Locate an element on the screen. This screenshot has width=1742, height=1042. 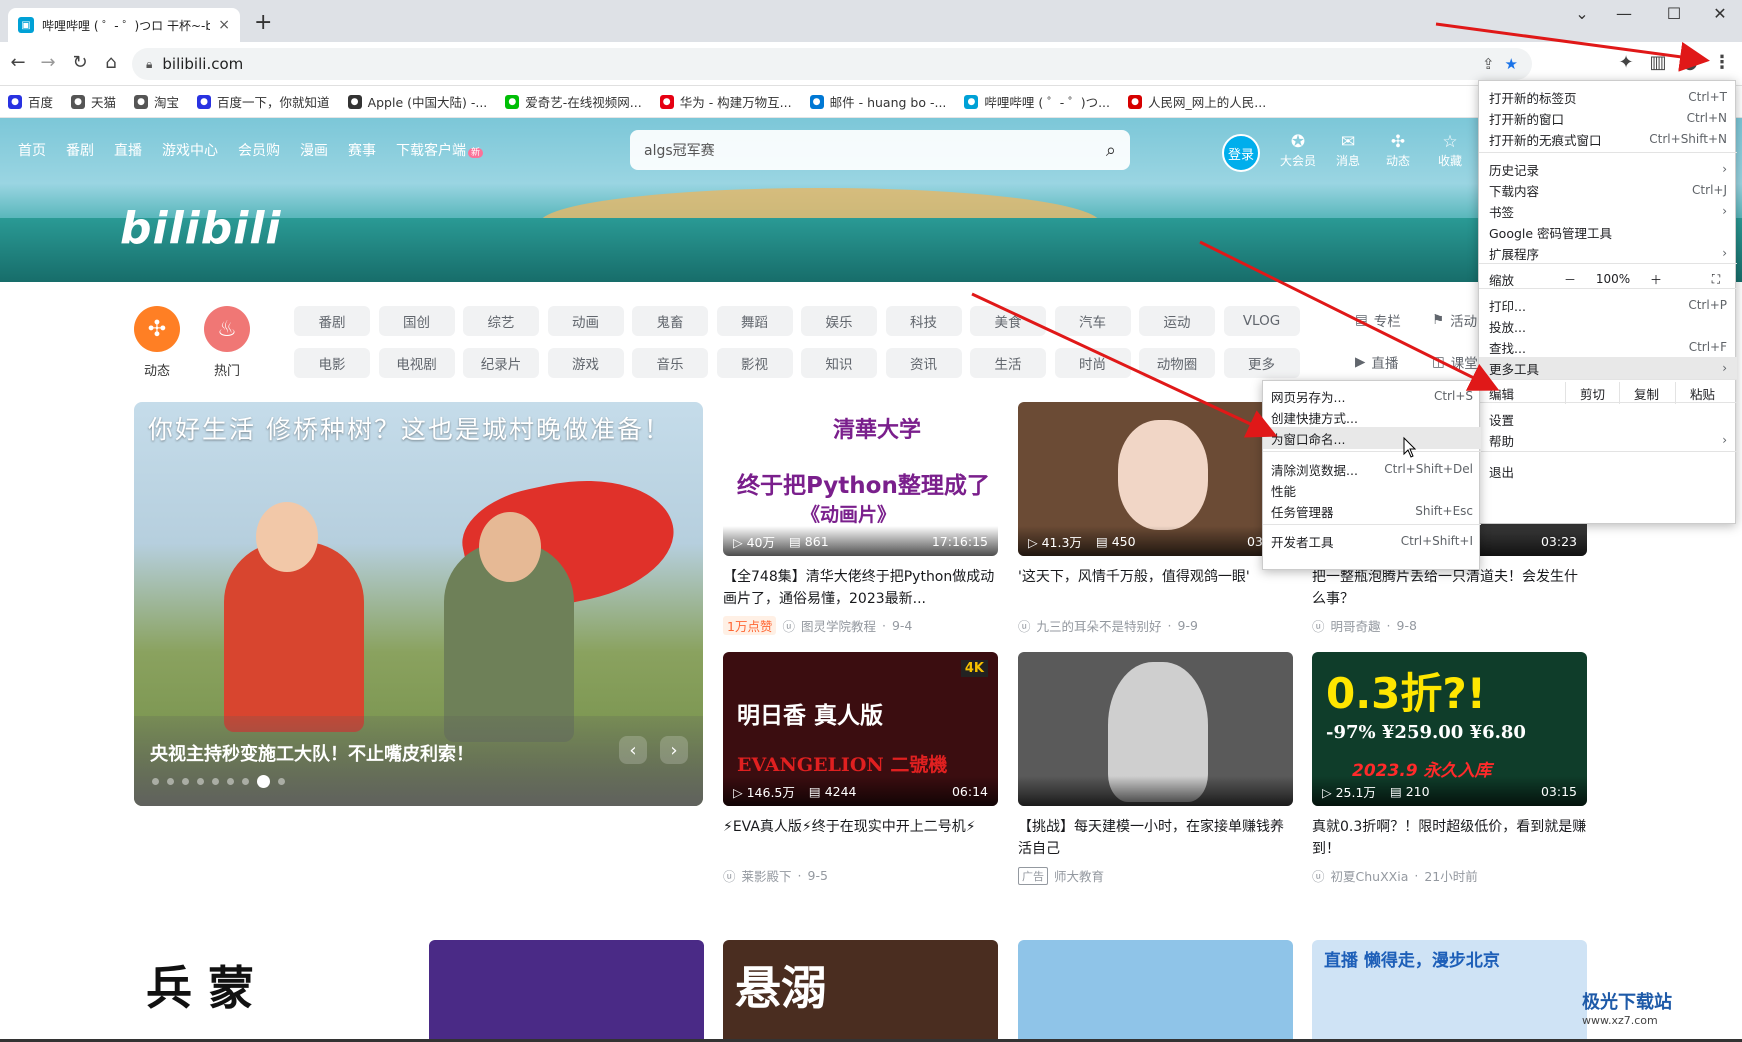
menu-item: Google 密码管理工具 is located at coordinates (1608, 232).